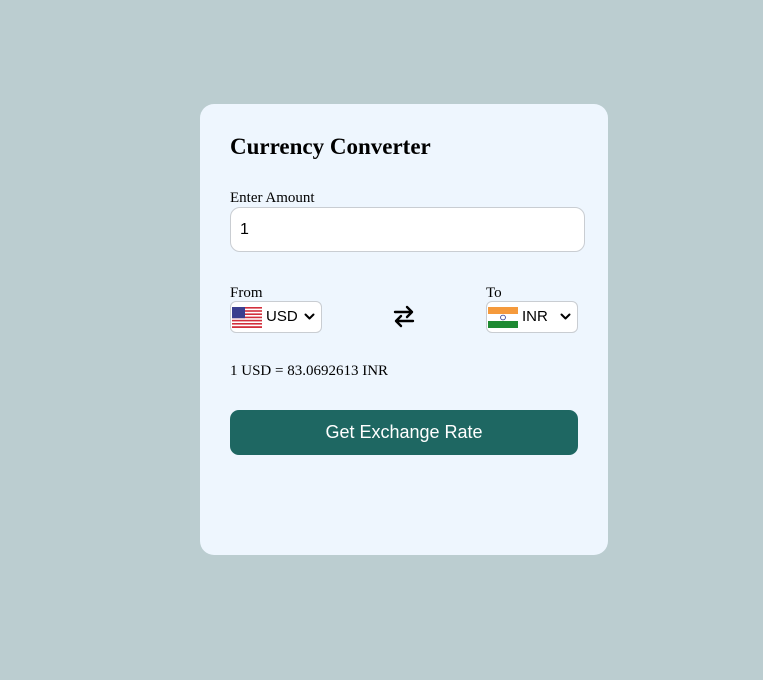  I want to click on us-flag-icon, so click(247, 317).